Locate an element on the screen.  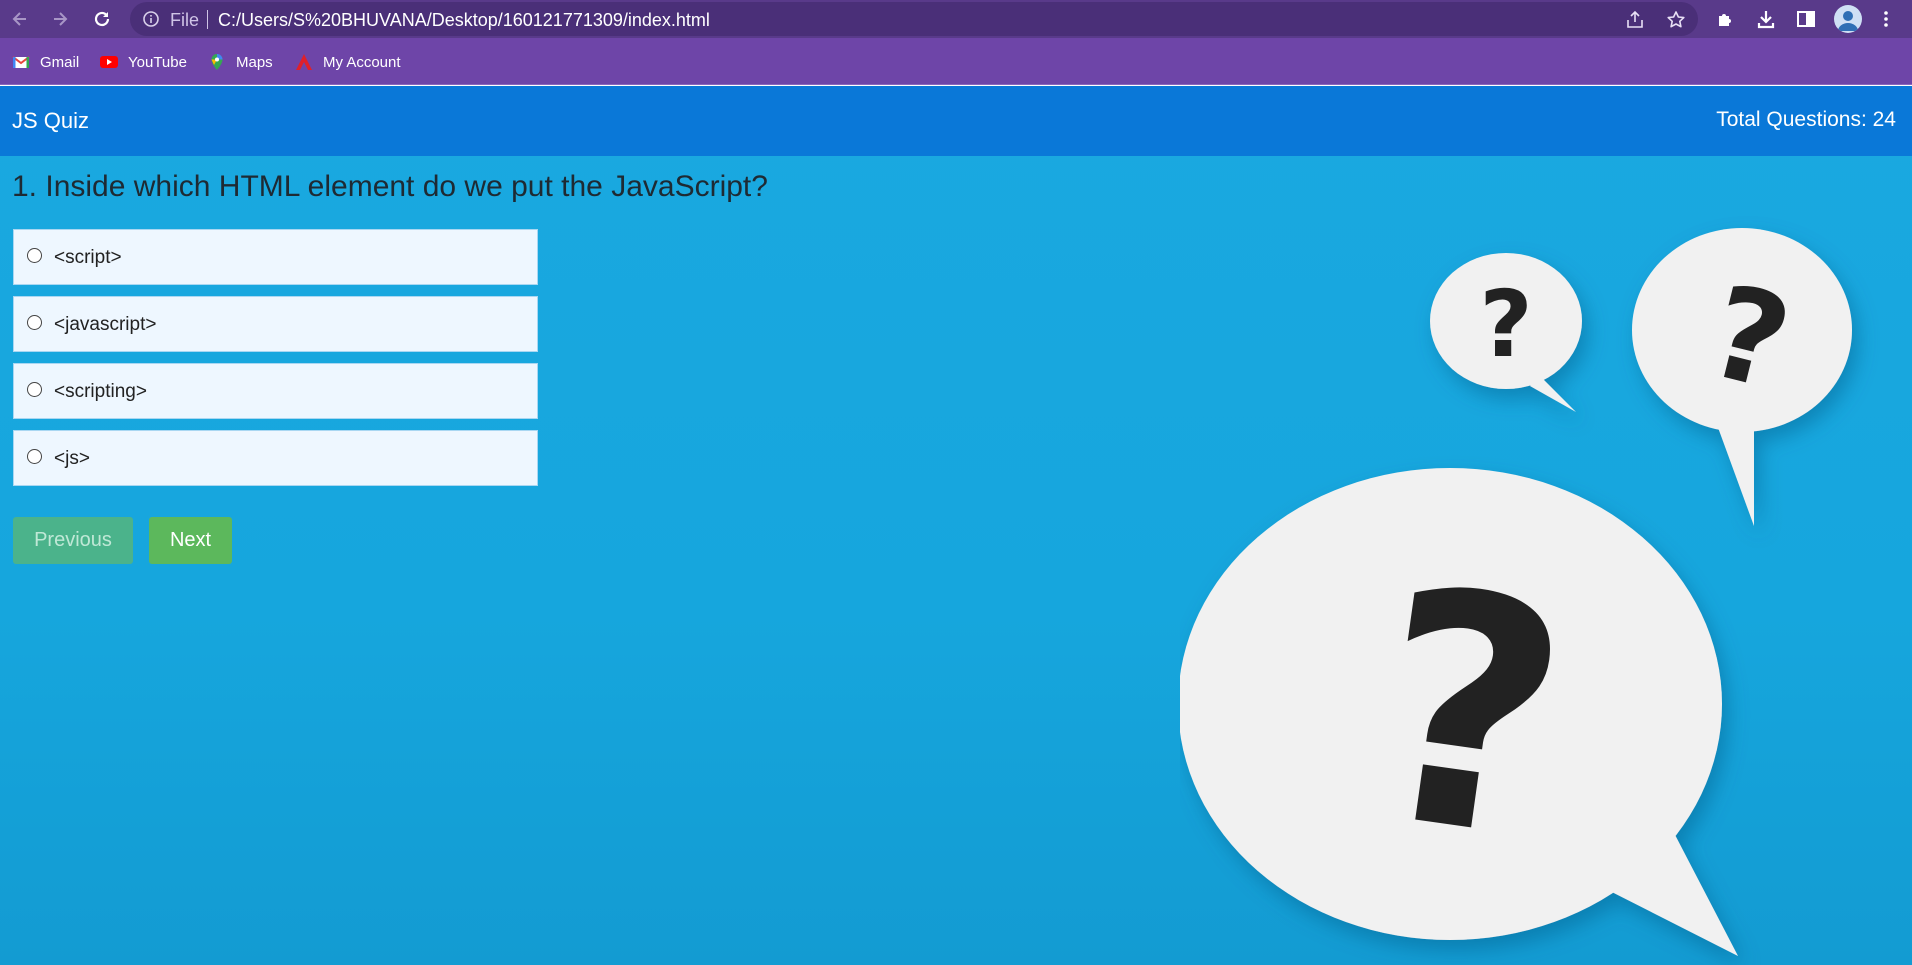
bookmark-maps: Maps is located at coordinates (240, 62).